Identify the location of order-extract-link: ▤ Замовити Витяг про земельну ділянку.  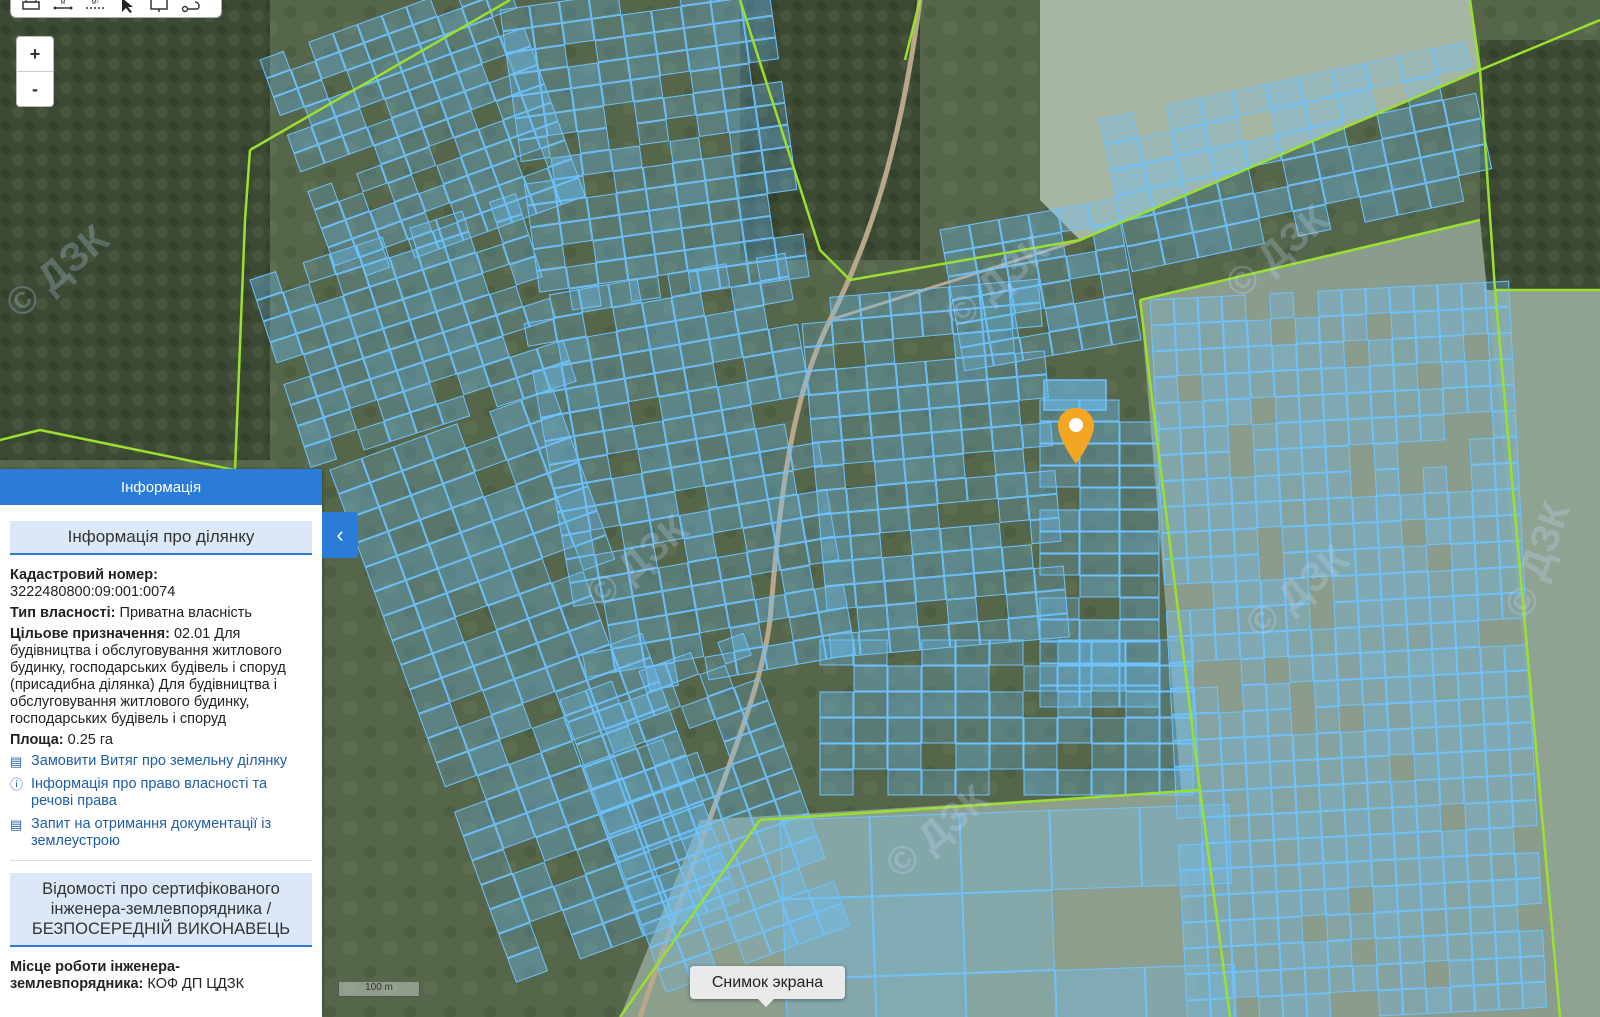
(161, 761).